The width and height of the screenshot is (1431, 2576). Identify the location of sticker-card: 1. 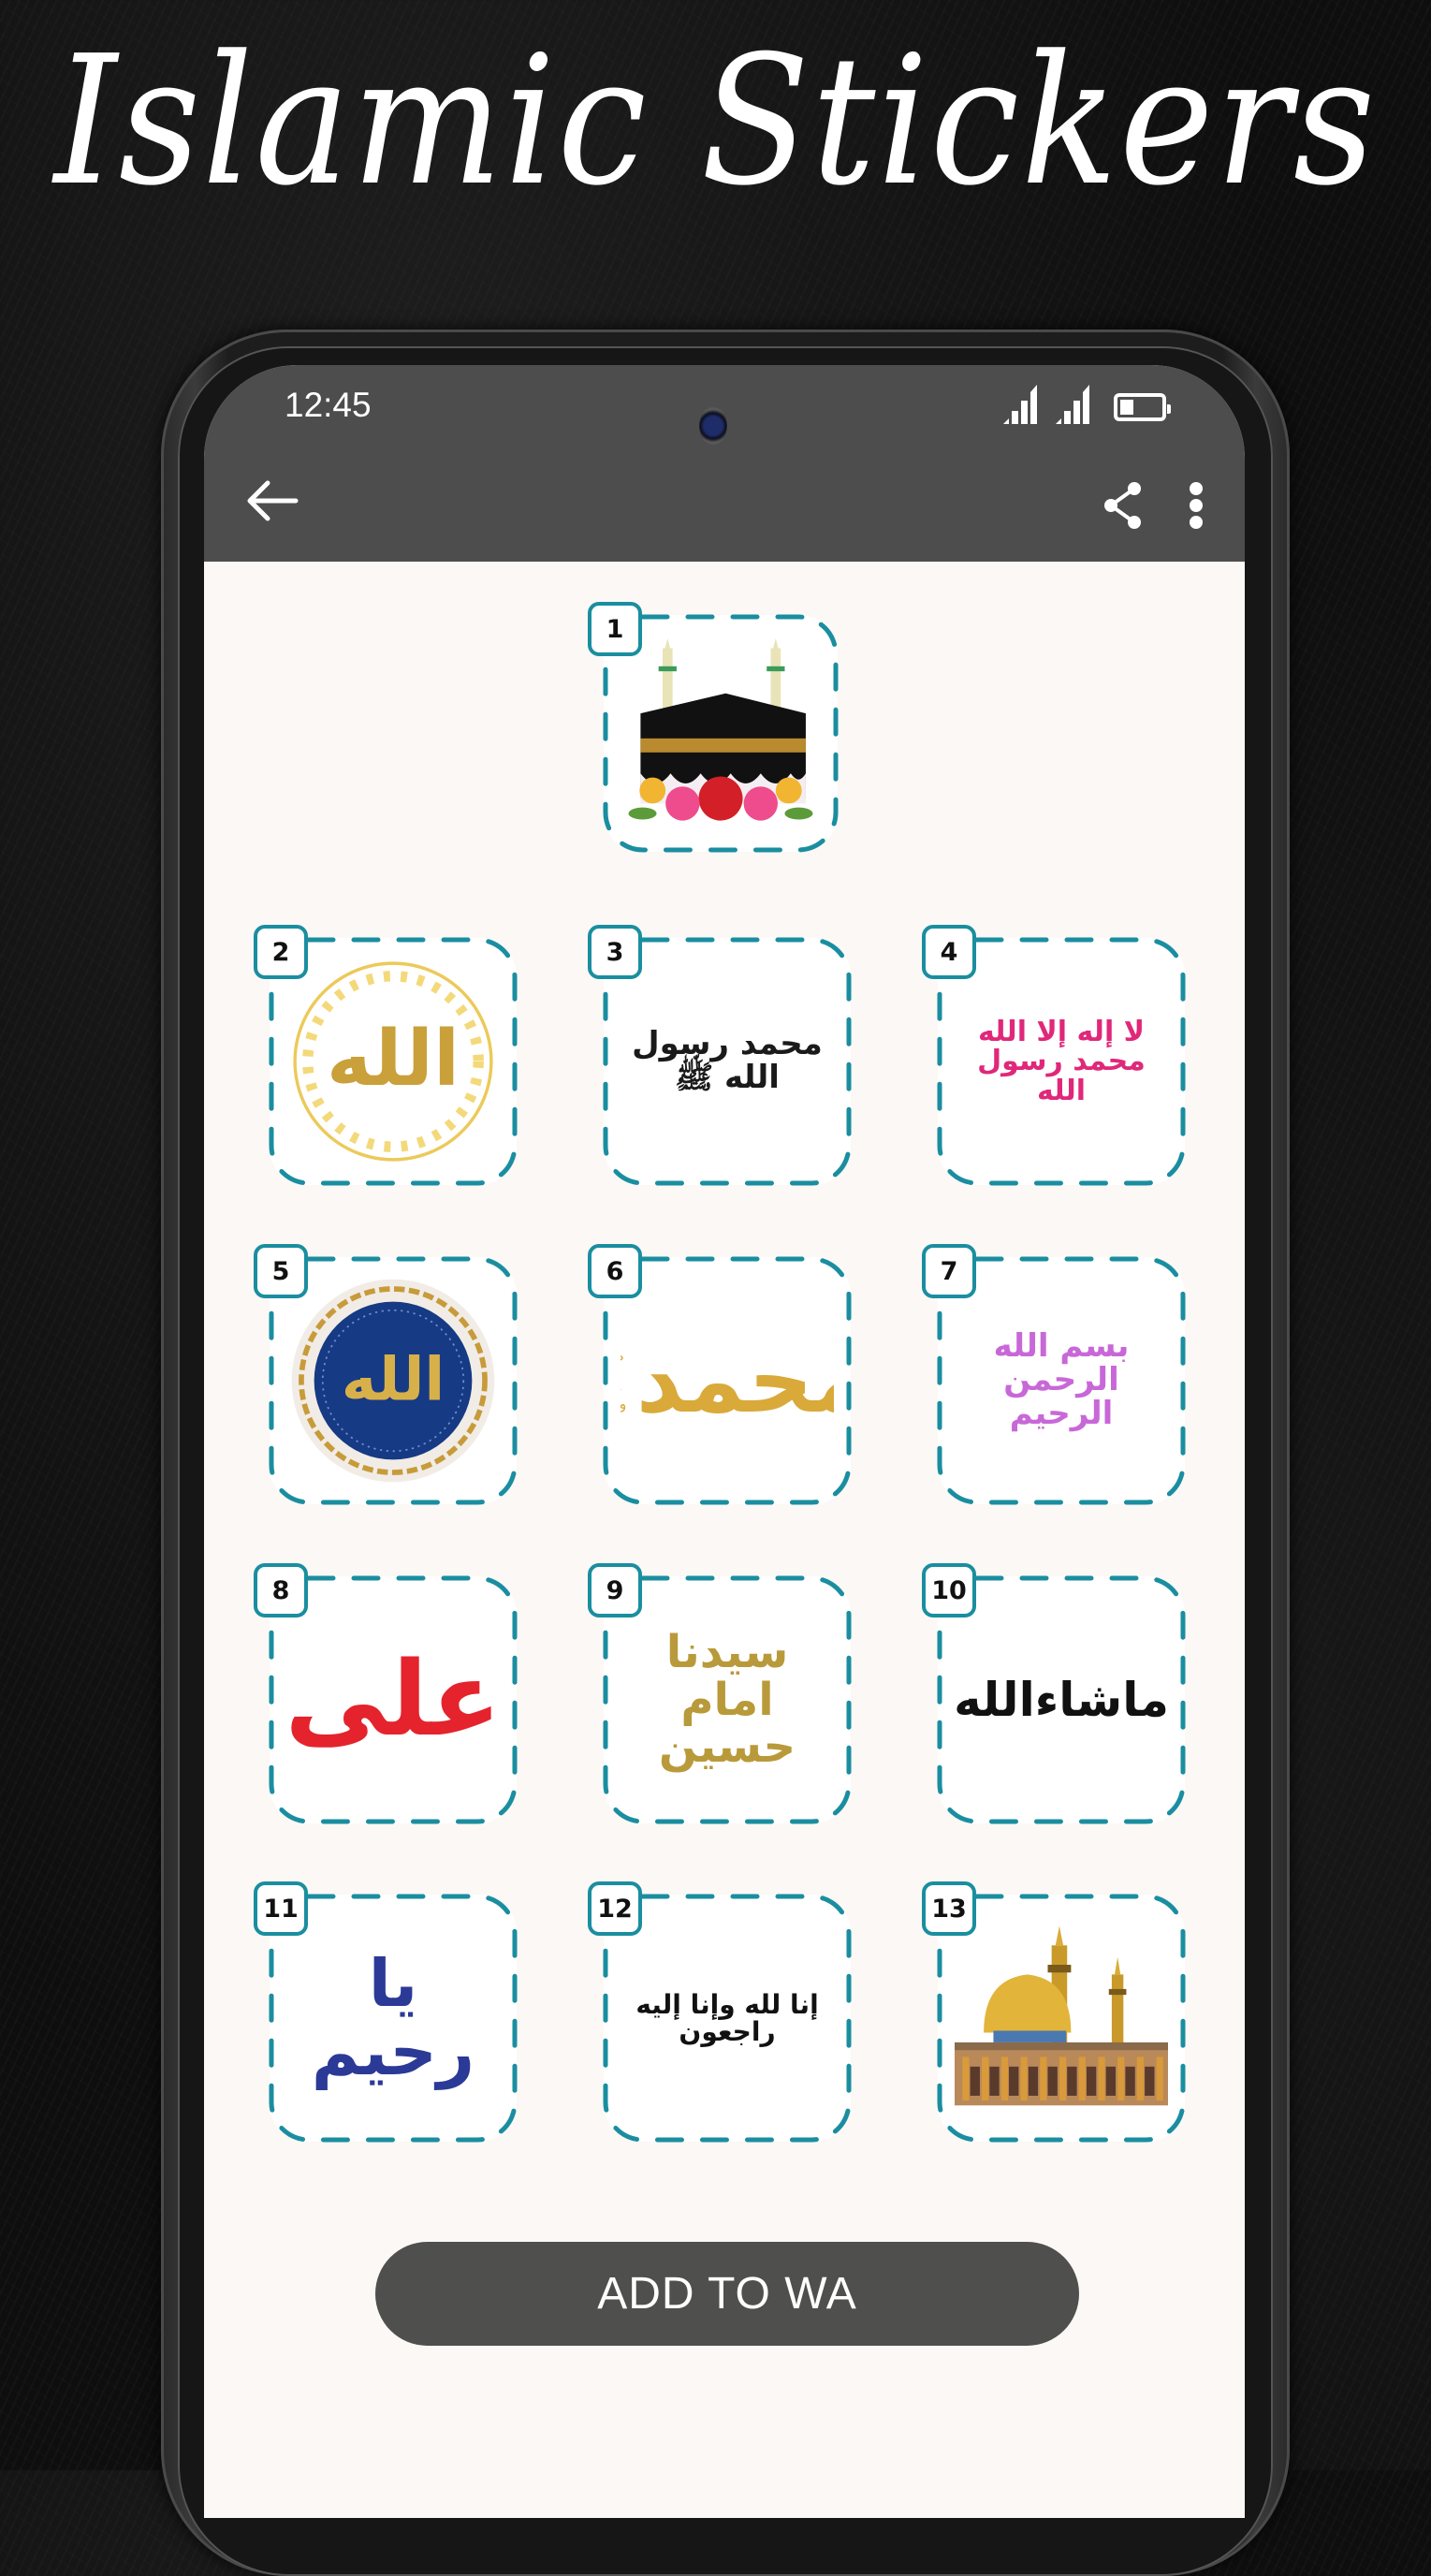
(713, 727).